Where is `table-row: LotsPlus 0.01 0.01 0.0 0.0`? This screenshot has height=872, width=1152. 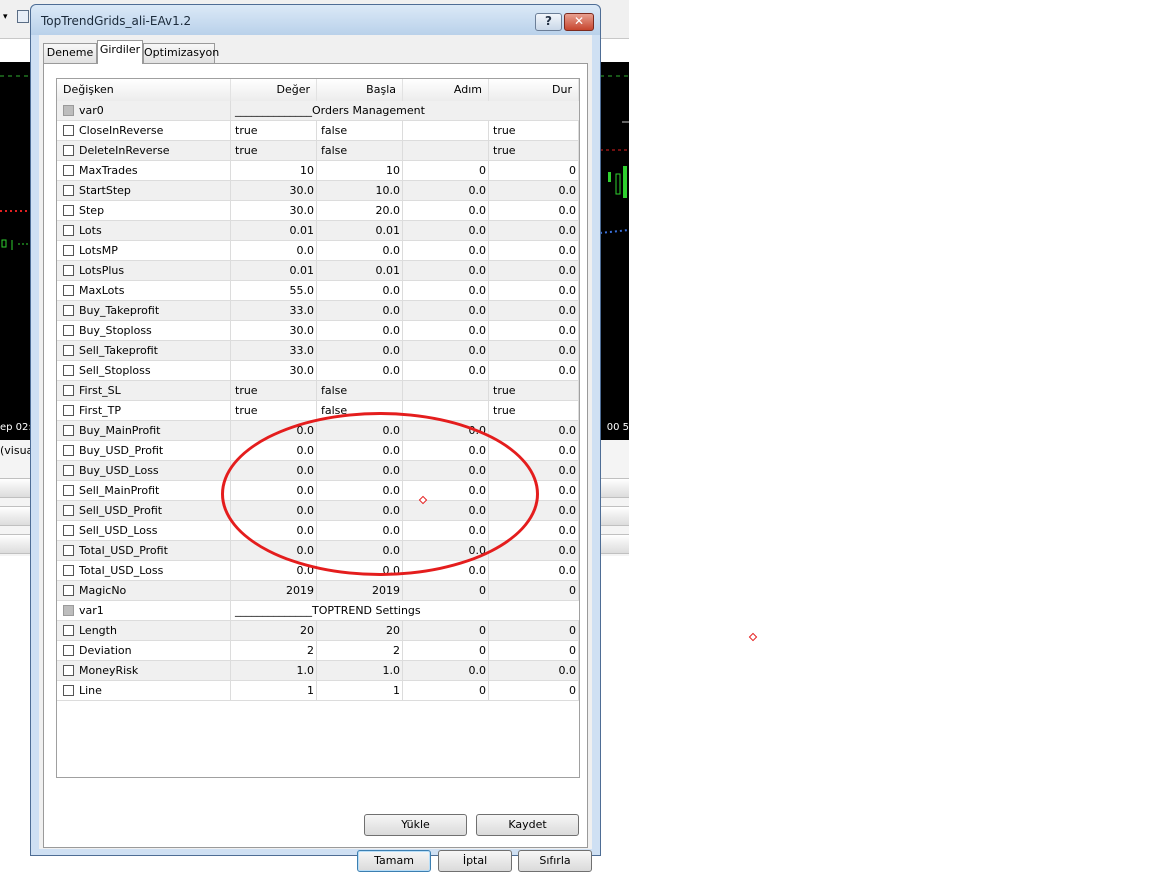 table-row: LotsPlus 0.01 0.01 0.0 0.0 is located at coordinates (318, 271).